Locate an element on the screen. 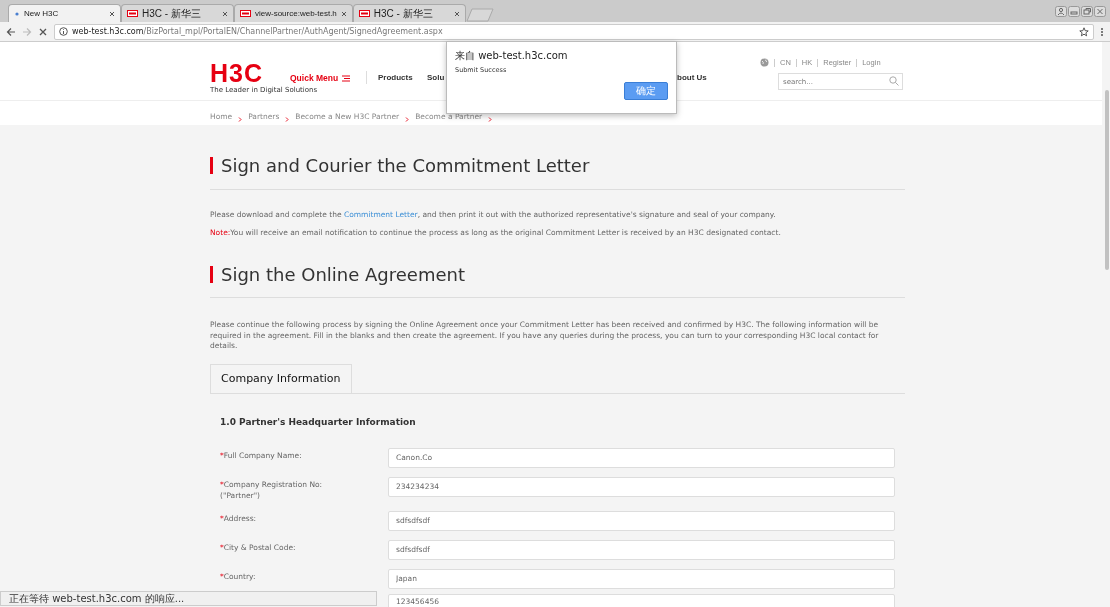  address-field: web-test.h3c.com/BizPortal_mpl/PortalEN/ChannelPartner/AuthAgent/SignedAgreement.aspx is located at coordinates (574, 31).